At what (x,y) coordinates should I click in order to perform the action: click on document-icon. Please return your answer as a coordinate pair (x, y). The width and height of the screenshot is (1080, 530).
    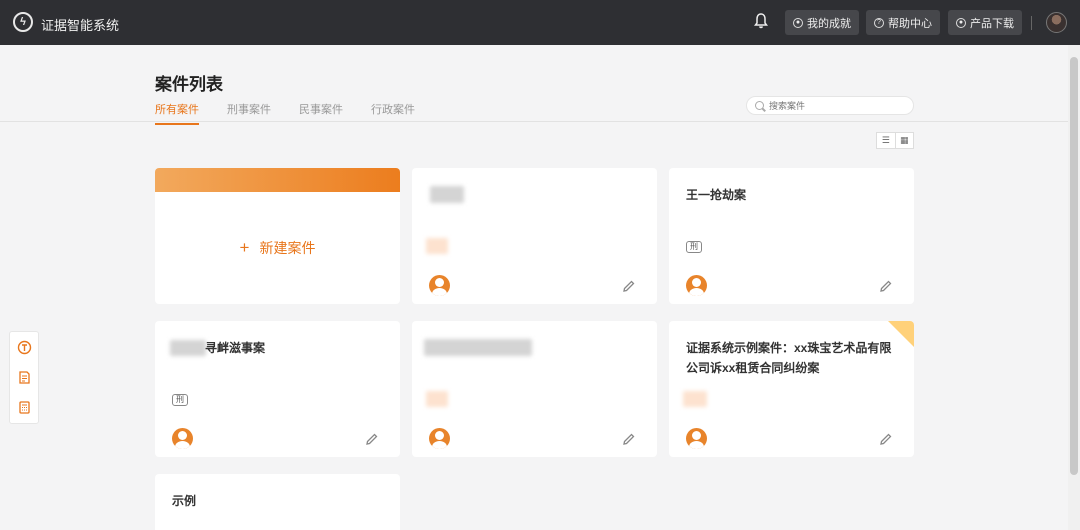
    Looking at the image, I should click on (24, 377).